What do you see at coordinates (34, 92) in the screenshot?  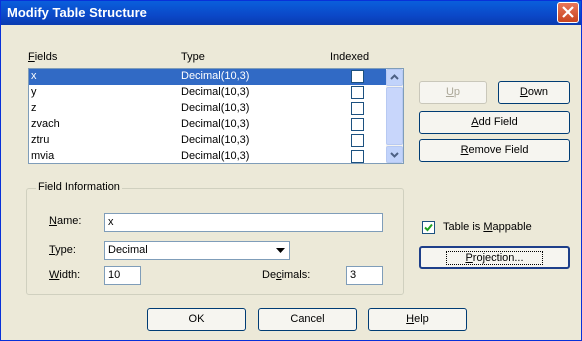 I see `field-name: y` at bounding box center [34, 92].